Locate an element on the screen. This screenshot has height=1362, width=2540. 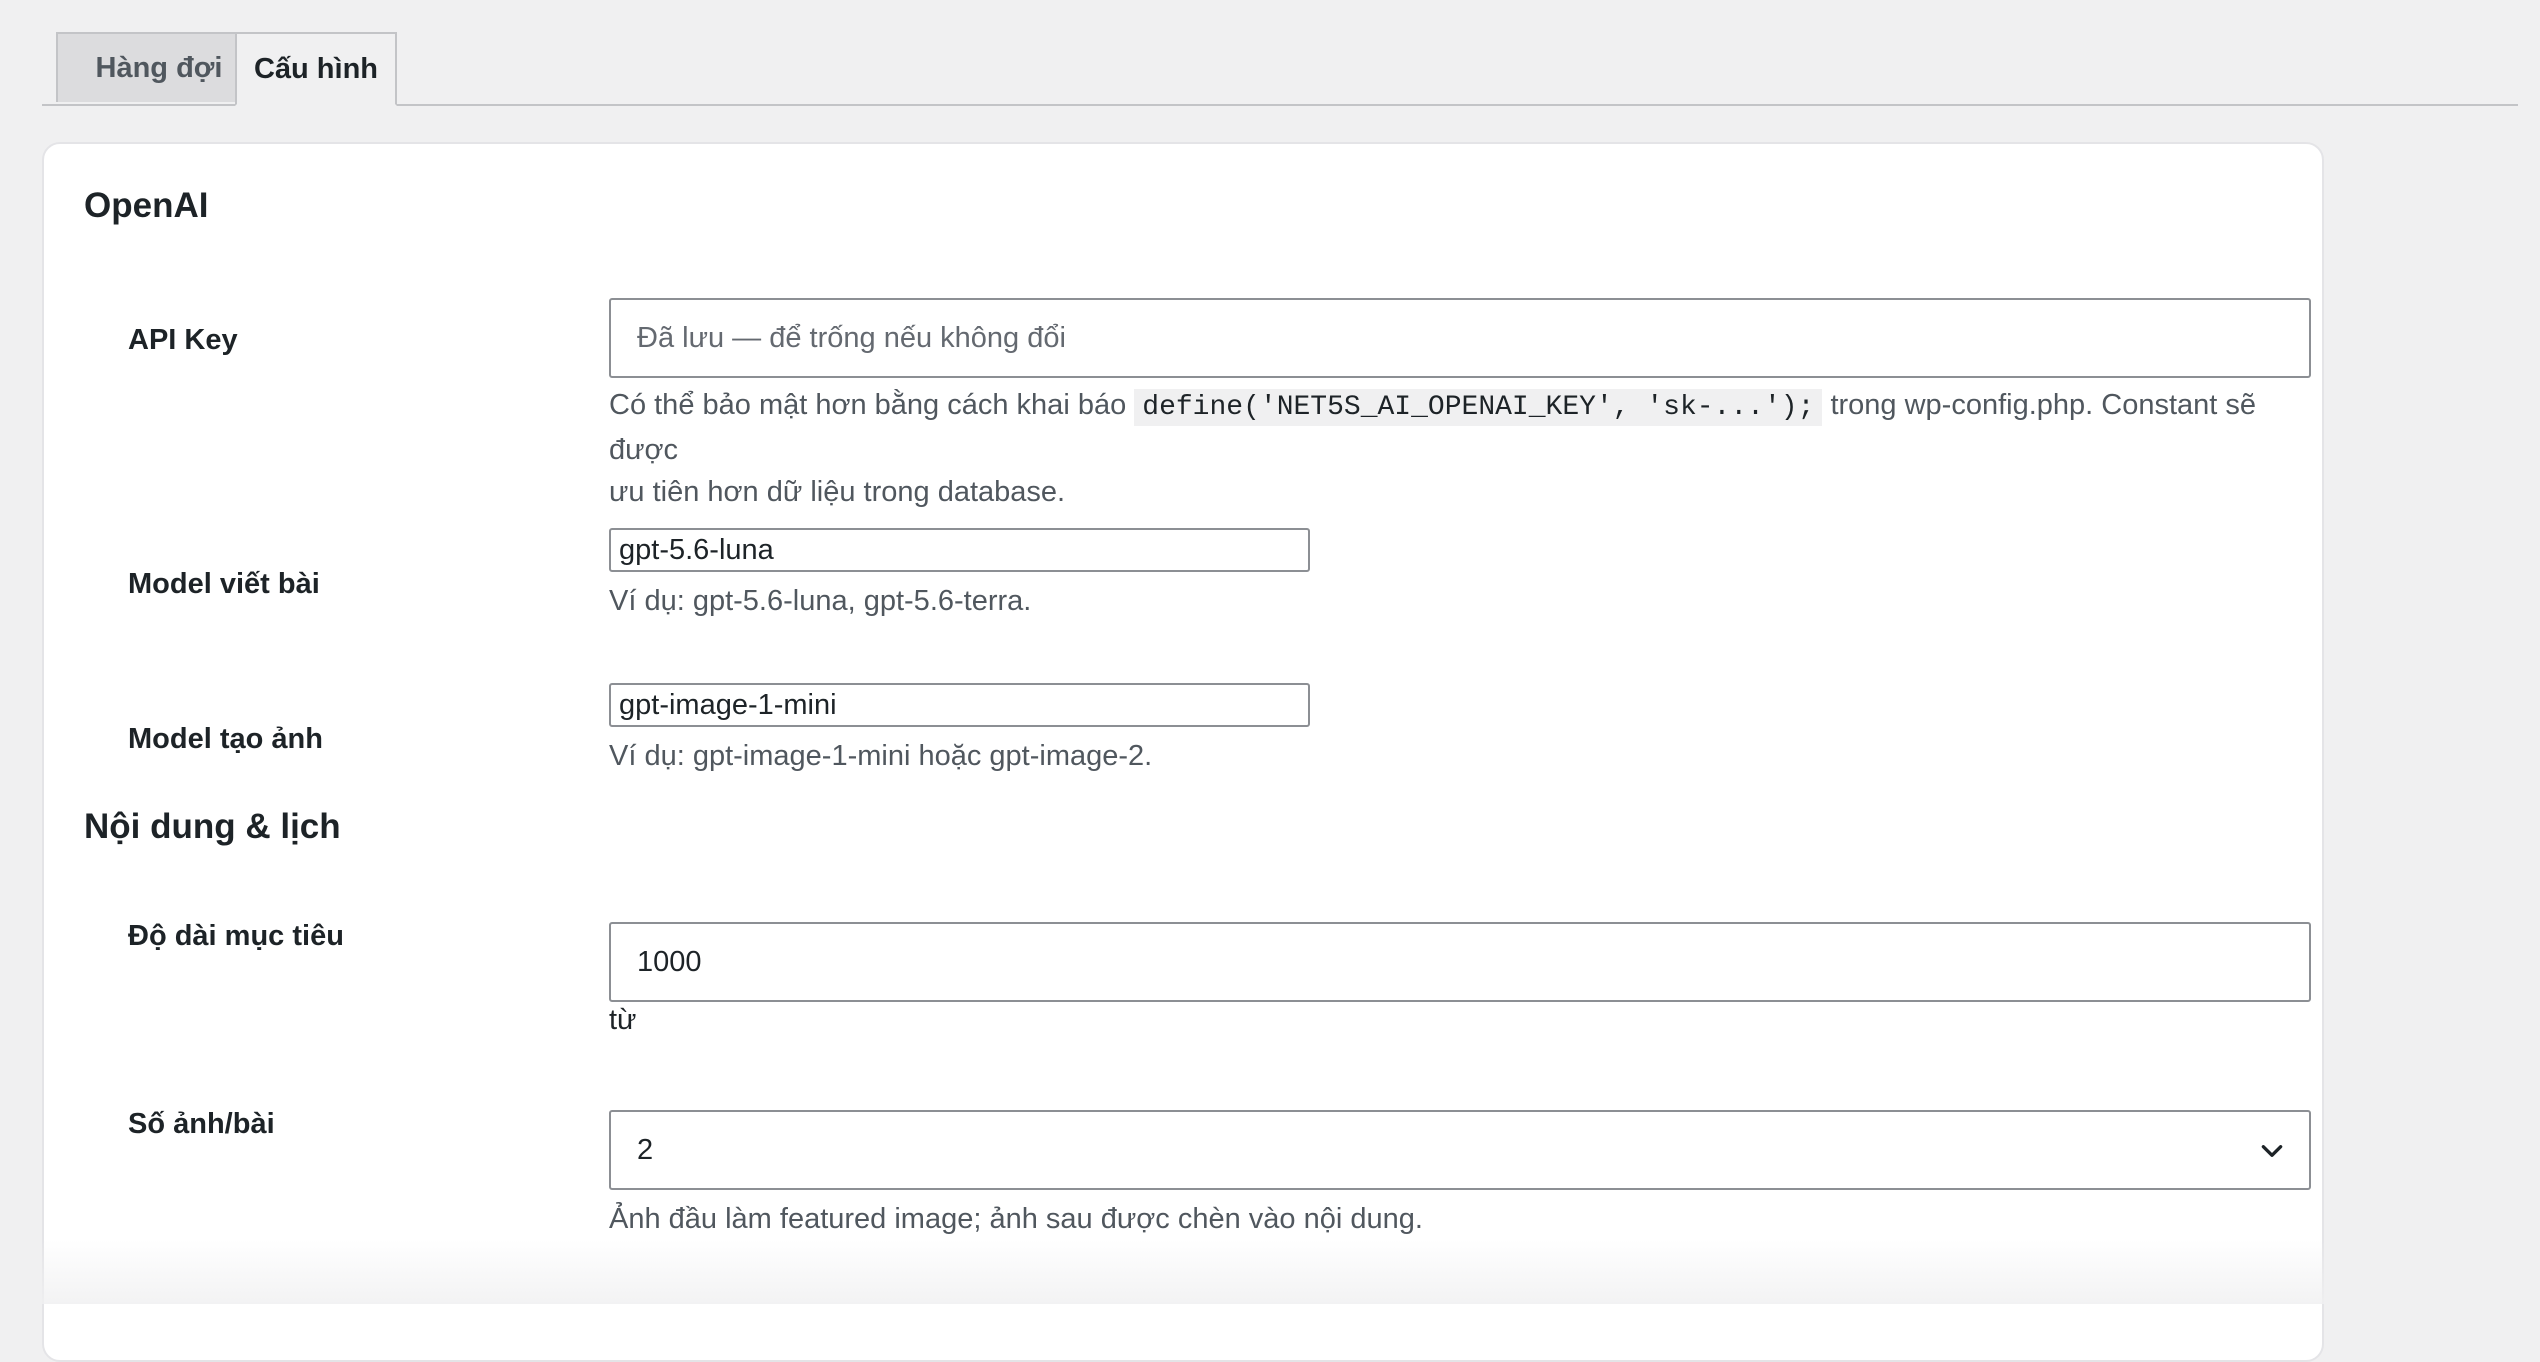
content-section-title: Nội dung & lịch is located at coordinates (212, 826).